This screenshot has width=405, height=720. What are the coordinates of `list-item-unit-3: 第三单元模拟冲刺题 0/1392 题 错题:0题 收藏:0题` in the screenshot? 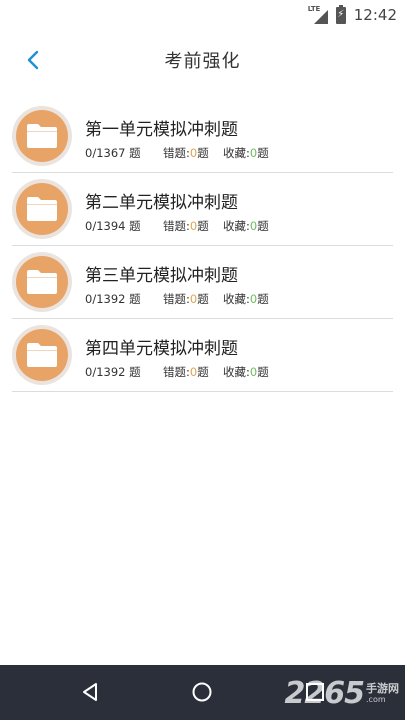 It's located at (202, 282).